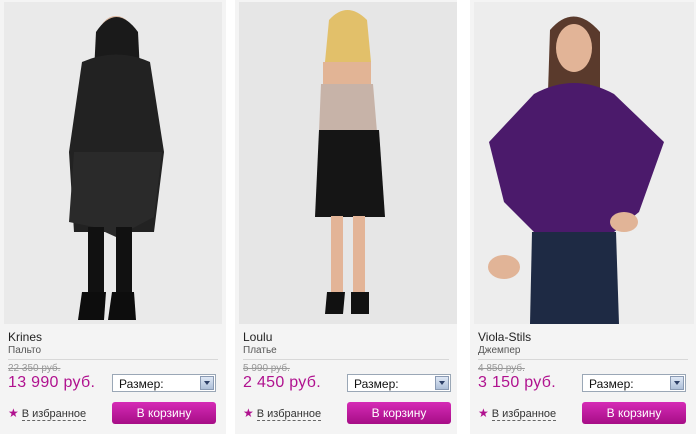 The image size is (700, 434). I want to click on product-brand: Viola-Stils, so click(504, 337).